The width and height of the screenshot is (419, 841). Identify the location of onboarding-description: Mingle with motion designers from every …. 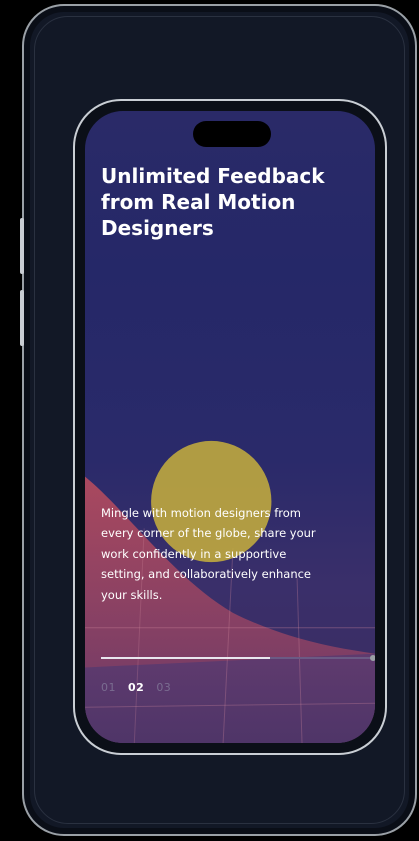
(208, 554).